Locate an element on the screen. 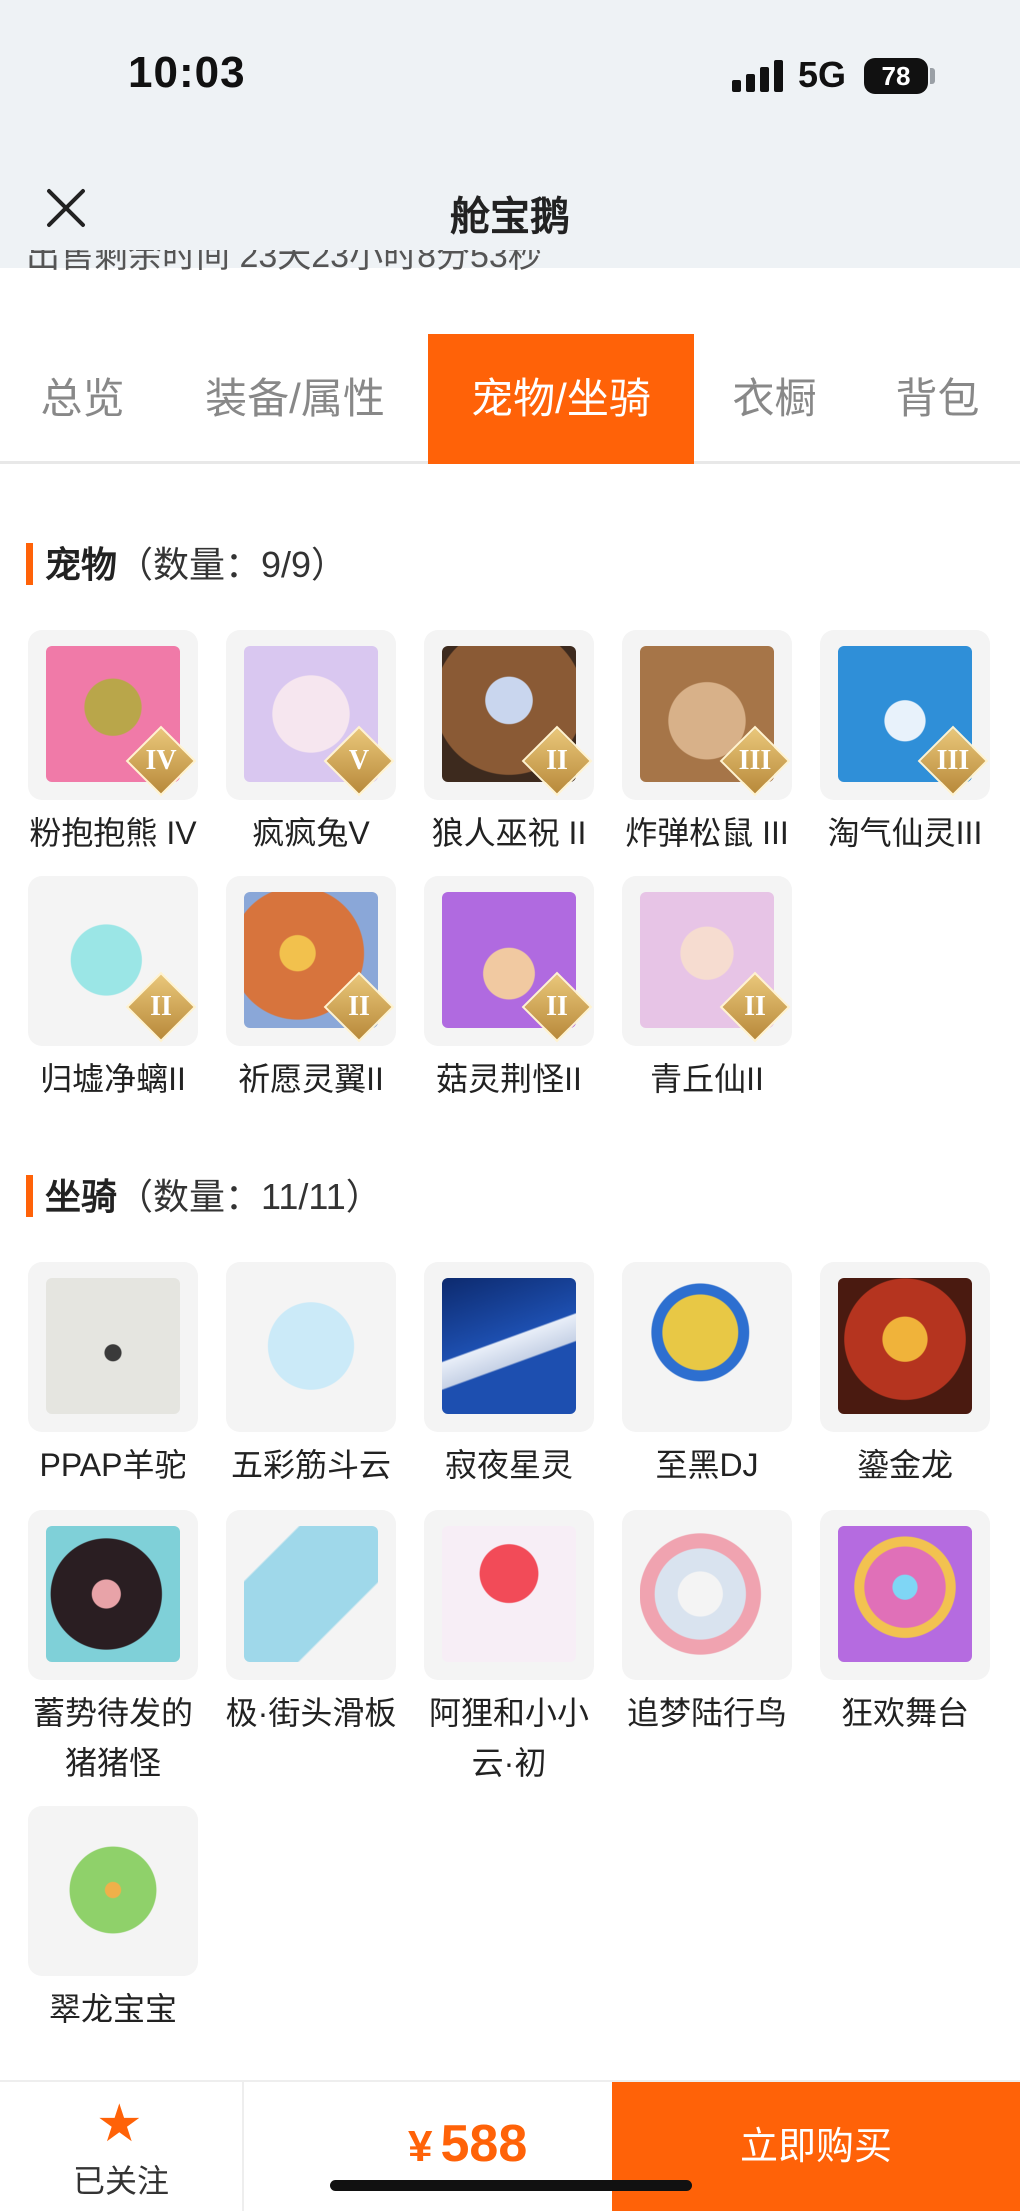 This screenshot has height=2211, width=1020. mount-item: 蓄势待发的猪猪怪 is located at coordinates (113, 1649).